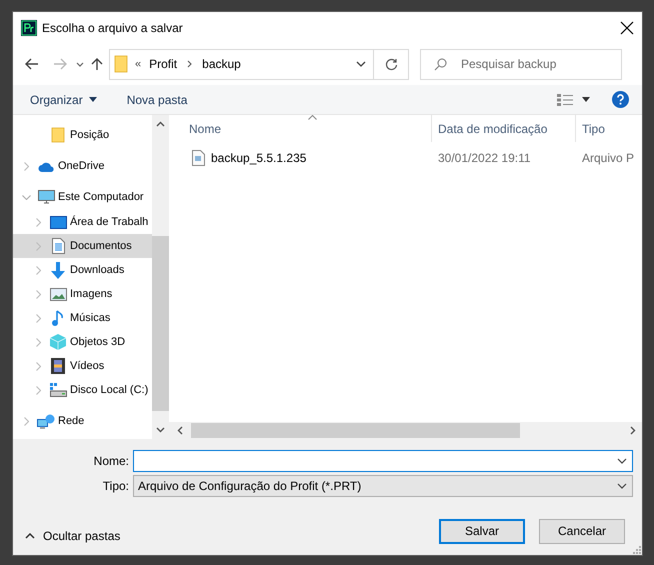 This screenshot has width=654, height=565. I want to click on item-label: Posição, so click(90, 135).